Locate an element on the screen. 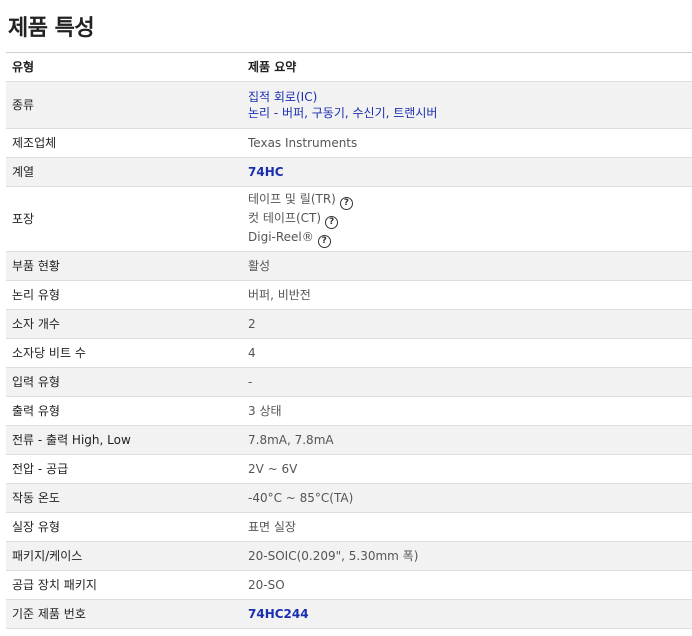 The image size is (692, 636). table-row: 출력 유형 3 상태 is located at coordinates (349, 411).